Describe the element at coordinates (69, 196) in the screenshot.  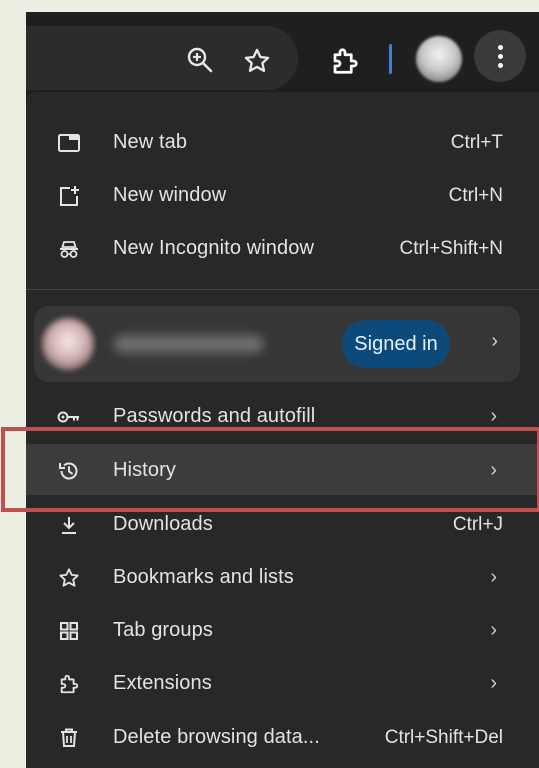
I see `new-window-icon` at that location.